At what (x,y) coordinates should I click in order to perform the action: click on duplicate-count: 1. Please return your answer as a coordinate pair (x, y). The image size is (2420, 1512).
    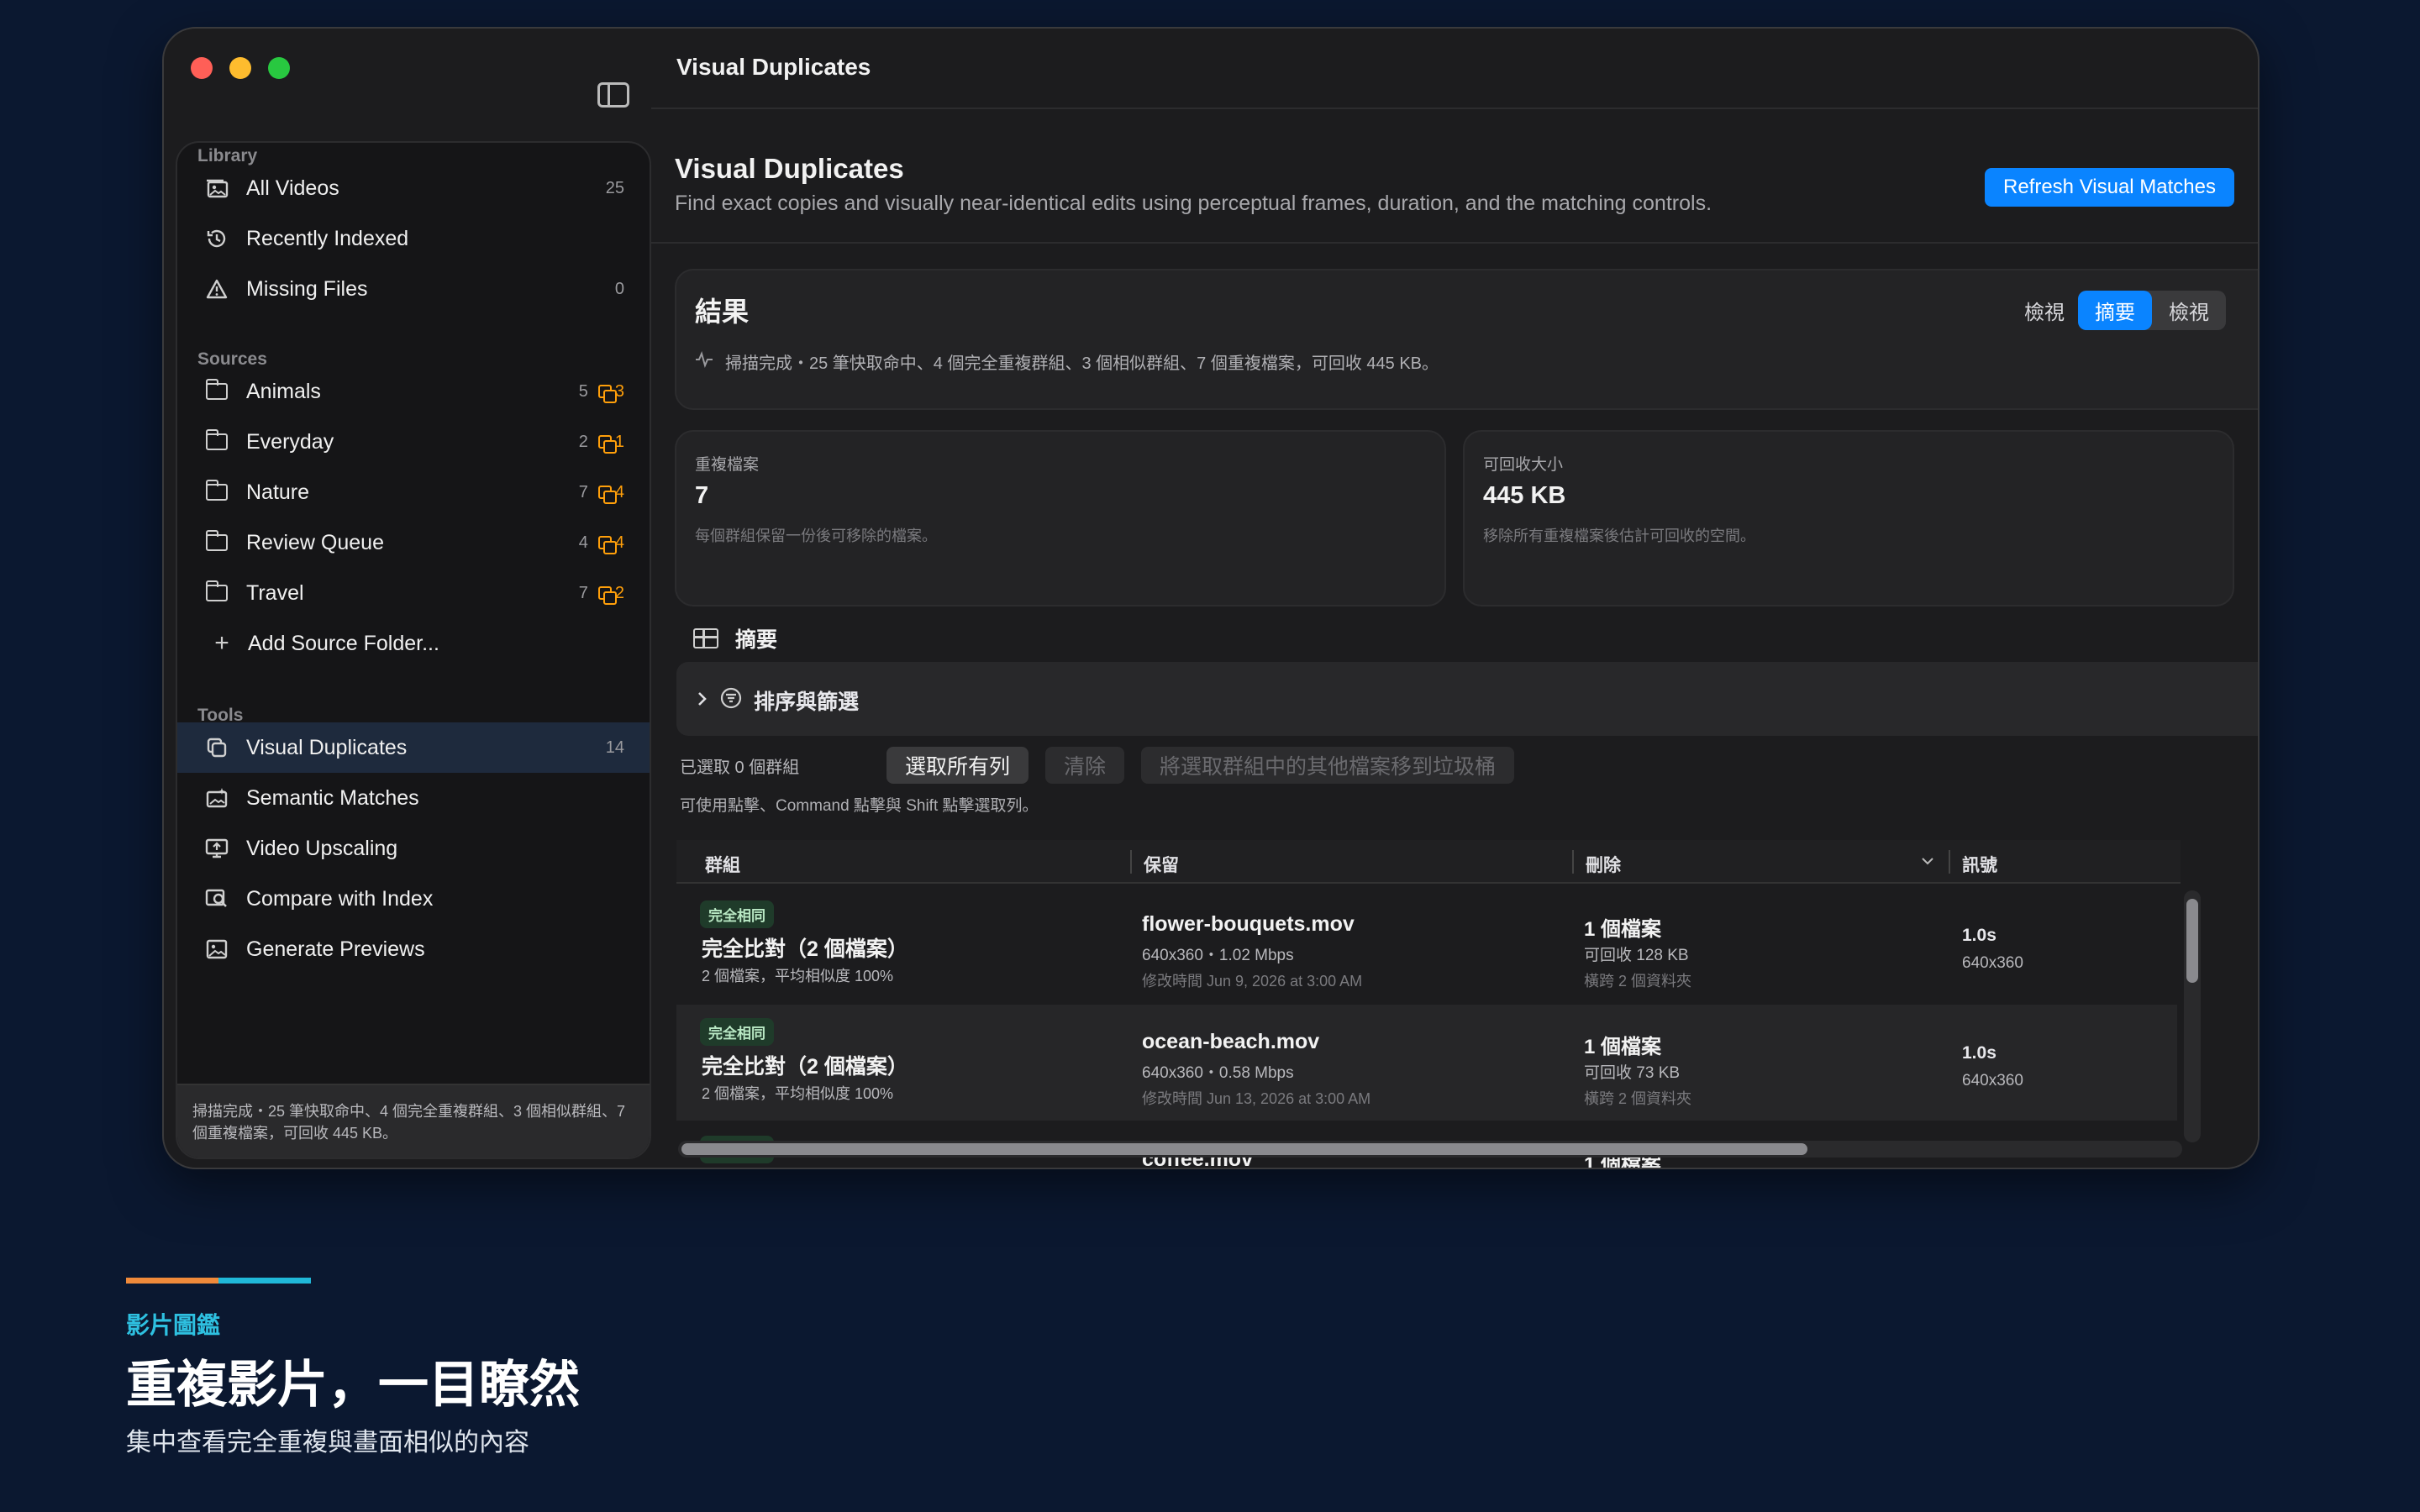
    Looking at the image, I should click on (611, 443).